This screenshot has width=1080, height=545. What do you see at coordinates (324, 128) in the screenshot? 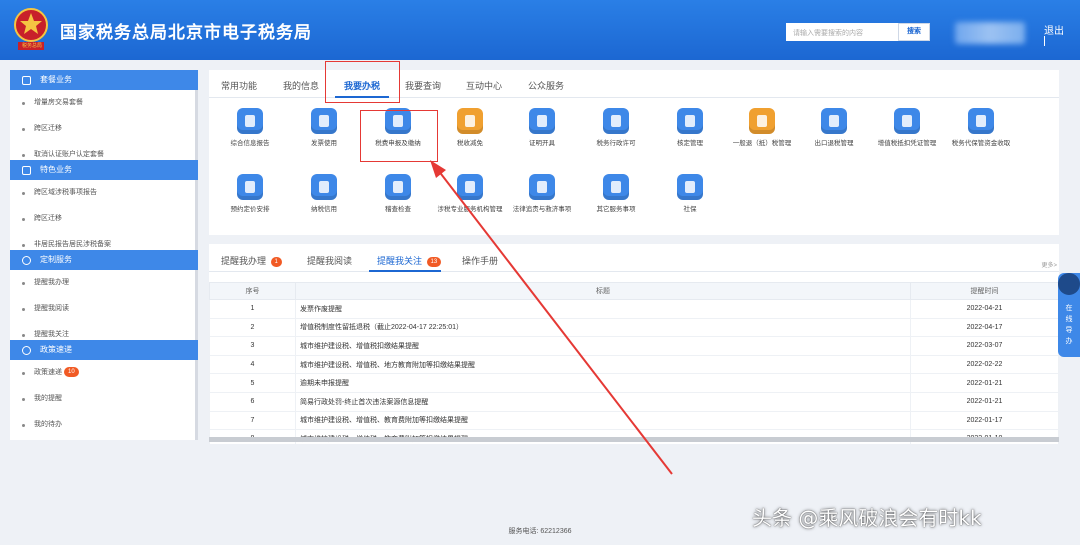
I see `function-item: 发票使用` at bounding box center [324, 128].